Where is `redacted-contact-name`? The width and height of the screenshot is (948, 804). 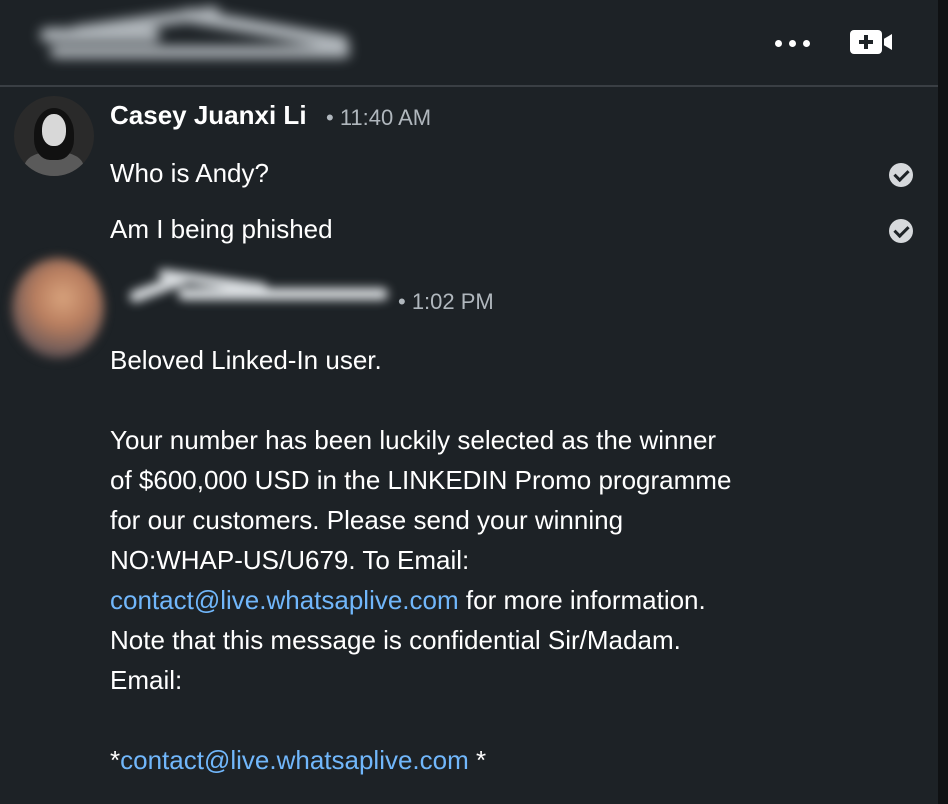
redacted-contact-name is located at coordinates (210, 37).